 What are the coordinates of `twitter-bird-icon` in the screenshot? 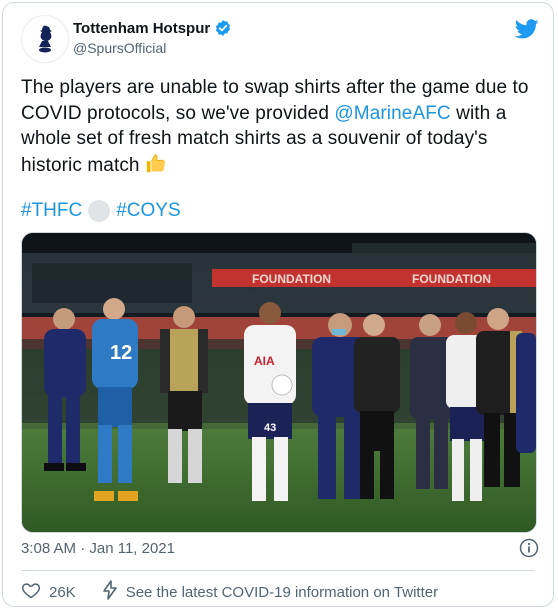 It's located at (526, 29).